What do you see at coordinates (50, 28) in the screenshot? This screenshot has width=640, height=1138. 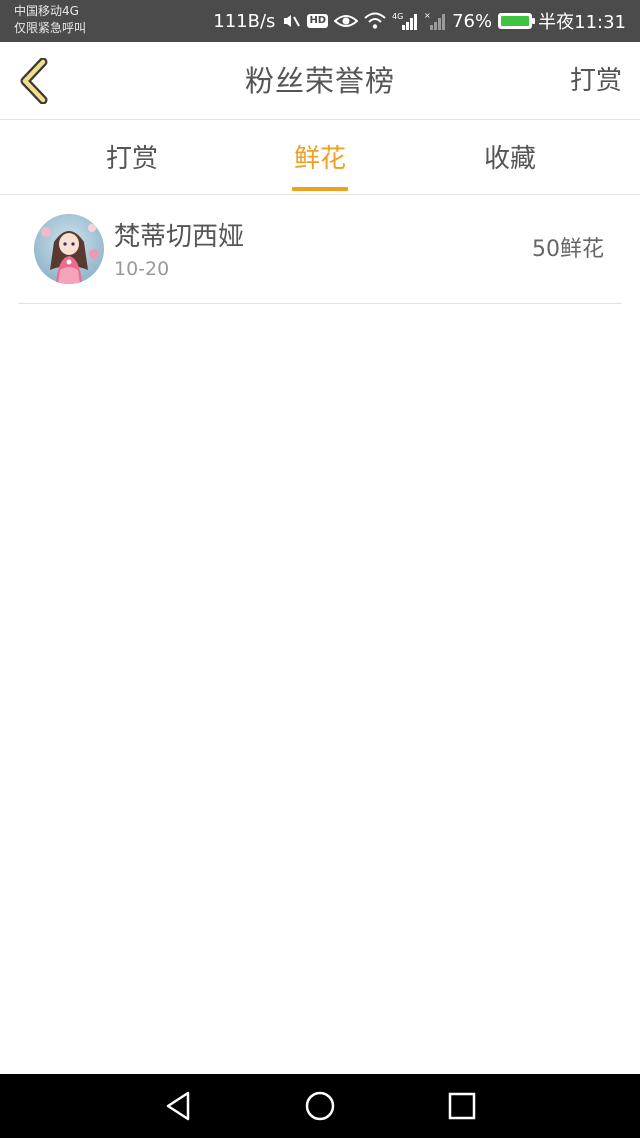 I see `emergency-calls-text: 仅限紧急呼叫` at bounding box center [50, 28].